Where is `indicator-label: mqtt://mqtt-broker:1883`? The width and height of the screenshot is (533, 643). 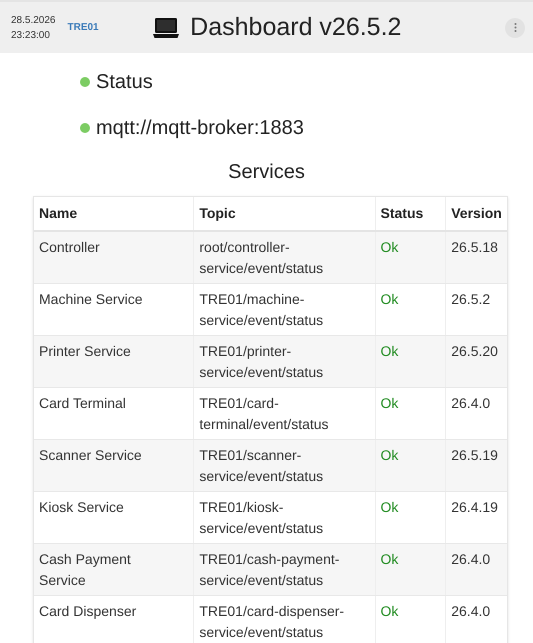
indicator-label: mqtt://mqtt-broker:1883 is located at coordinates (200, 128).